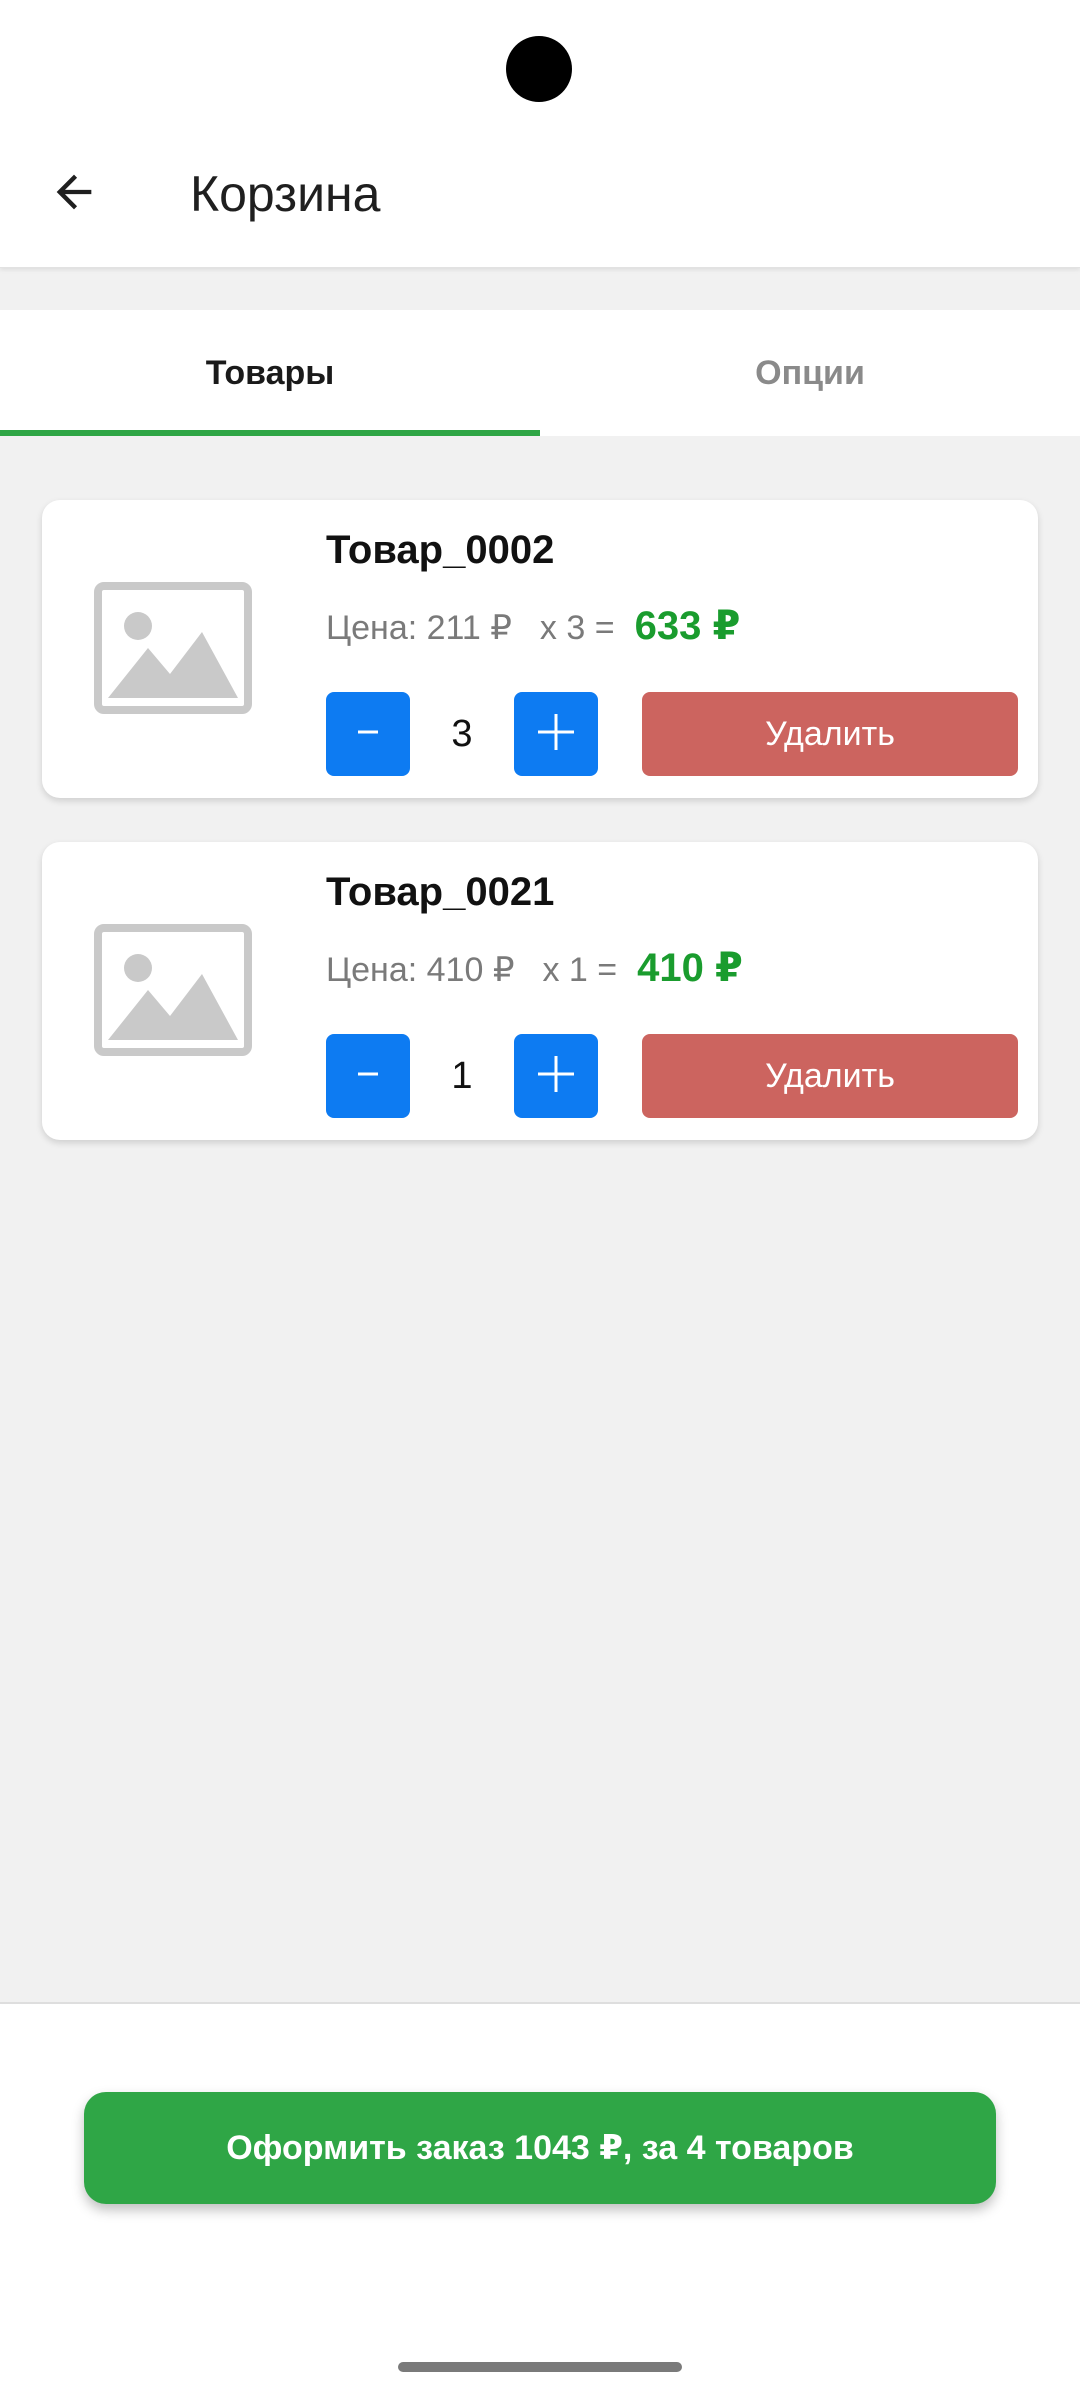  What do you see at coordinates (420, 970) in the screenshot?
I see `unit-price: Цена: 410 ₽` at bounding box center [420, 970].